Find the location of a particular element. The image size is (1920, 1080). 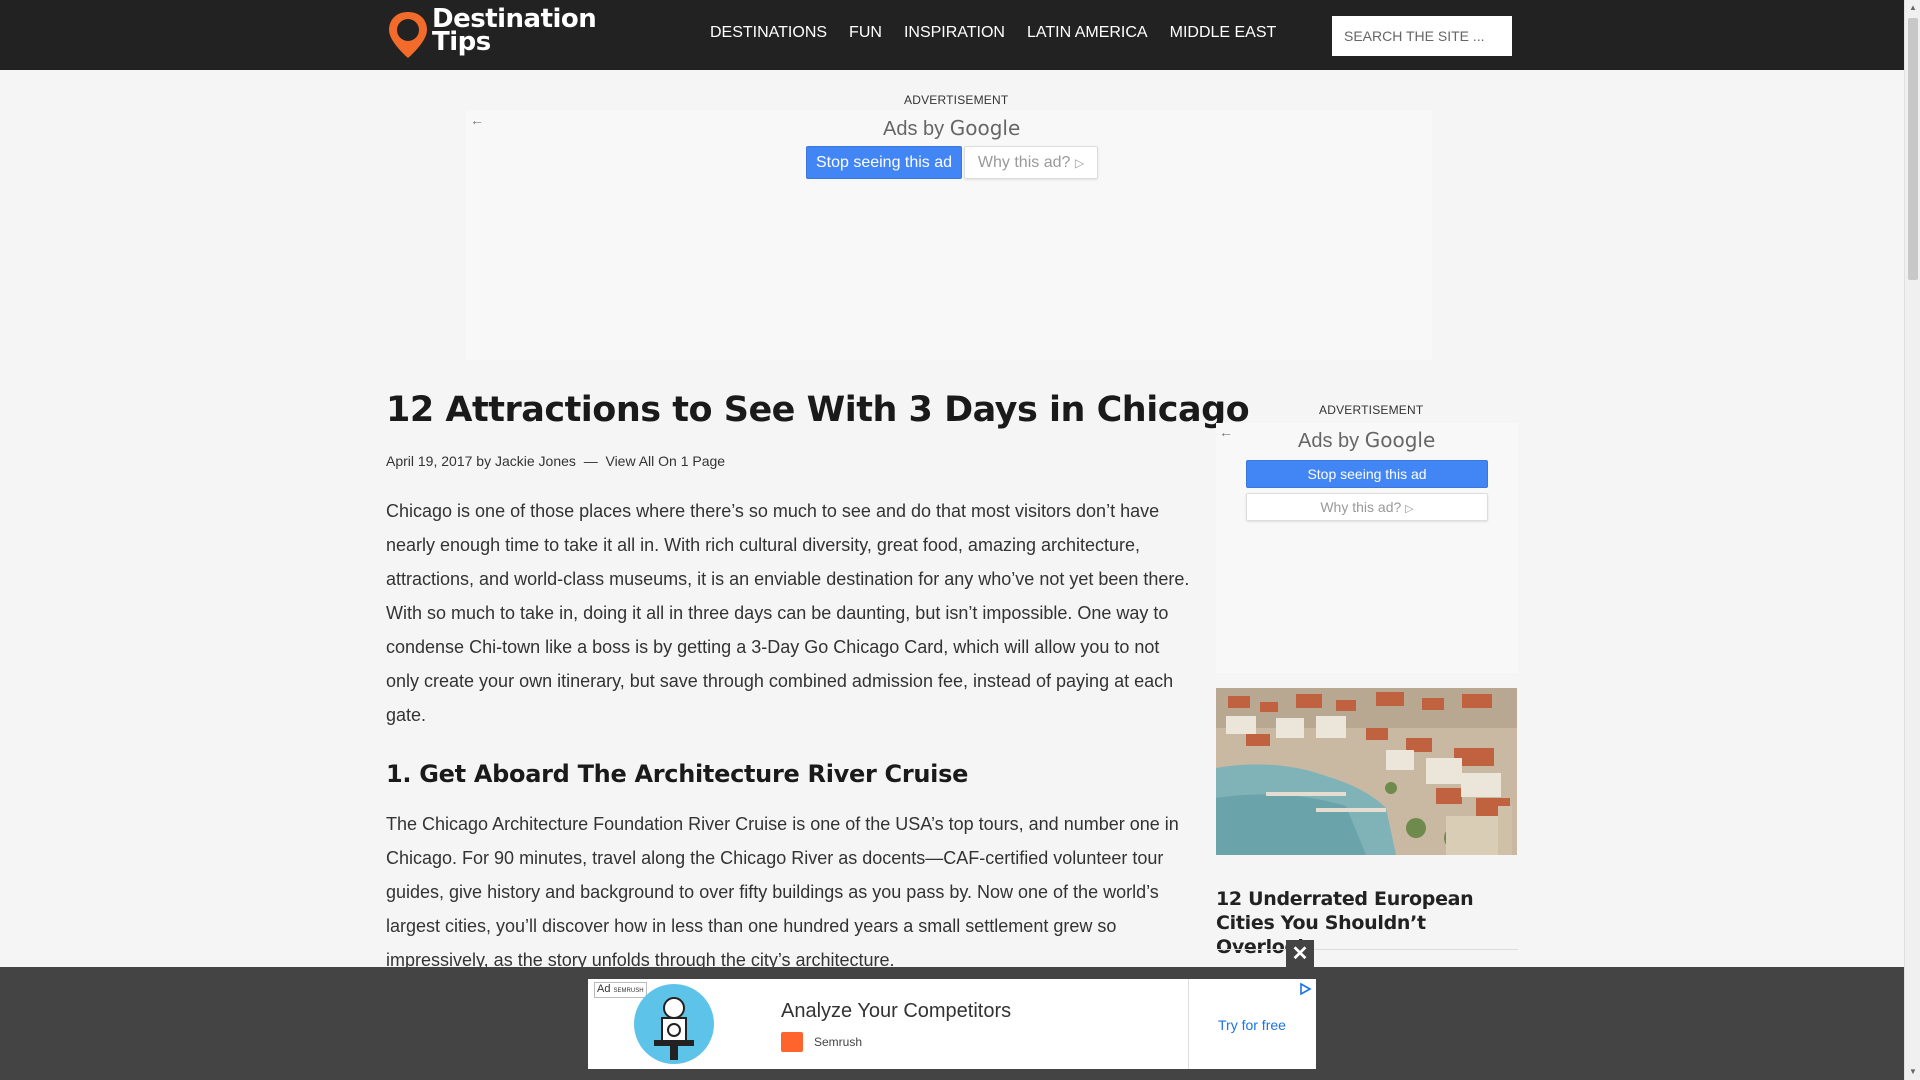

side-why-this-ad-label: Why this ad? is located at coordinates (1361, 507).